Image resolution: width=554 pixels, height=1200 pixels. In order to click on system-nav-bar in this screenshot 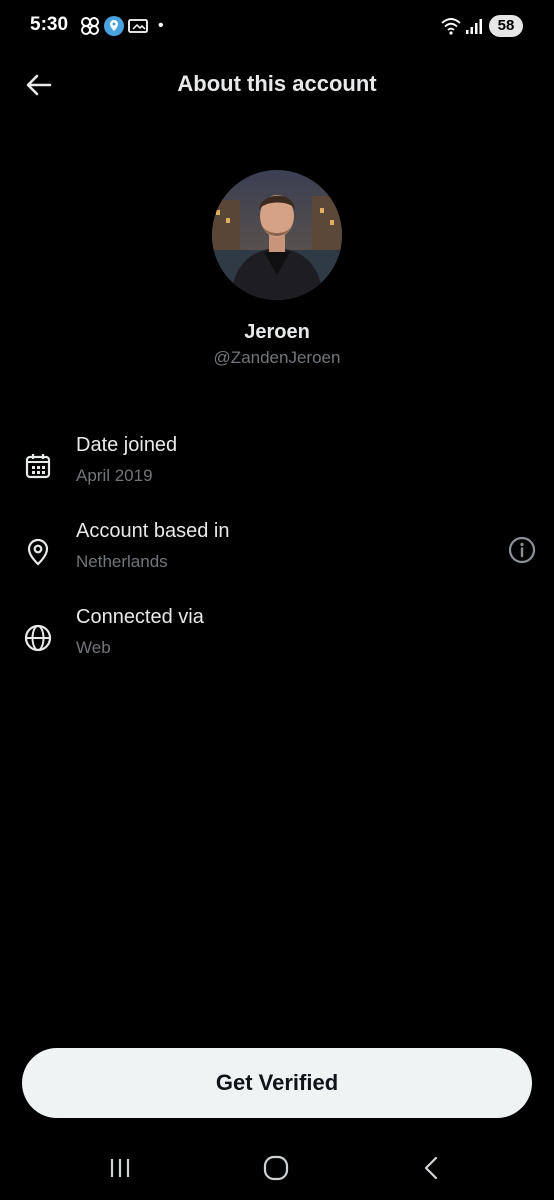, I will do `click(277, 1167)`.